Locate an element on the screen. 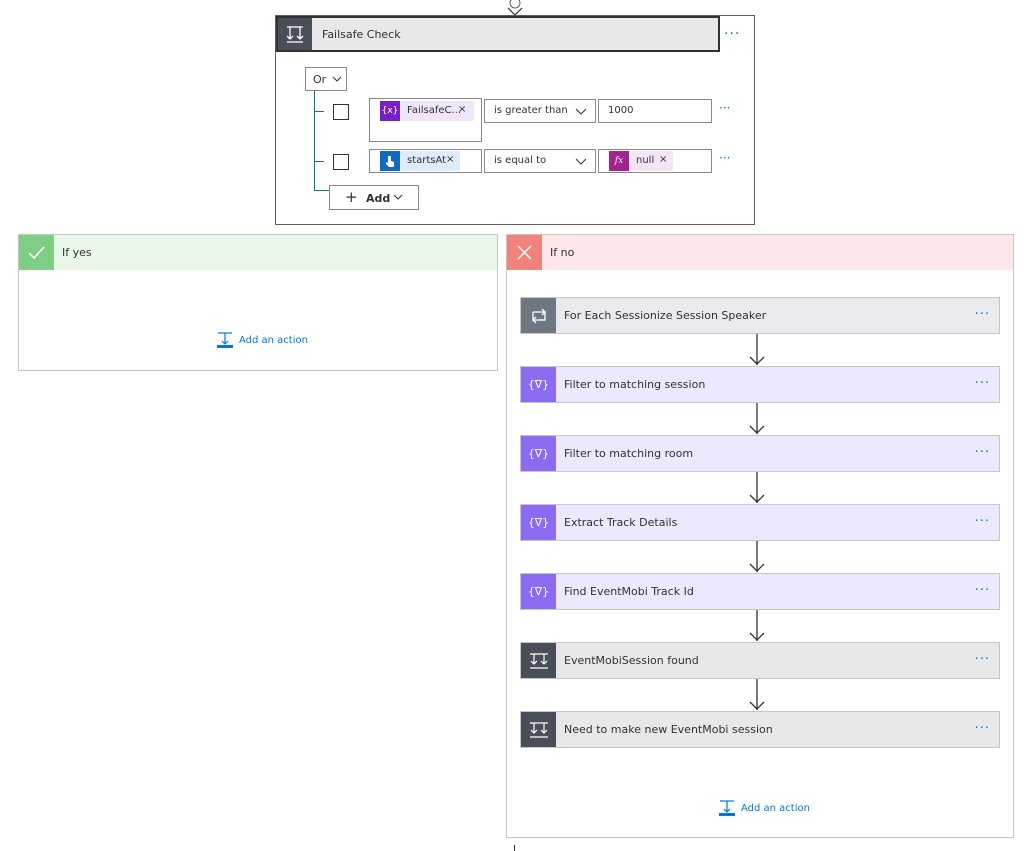 This screenshot has width=1024, height=851. row-2-right-token: fx null × is located at coordinates (641, 161).